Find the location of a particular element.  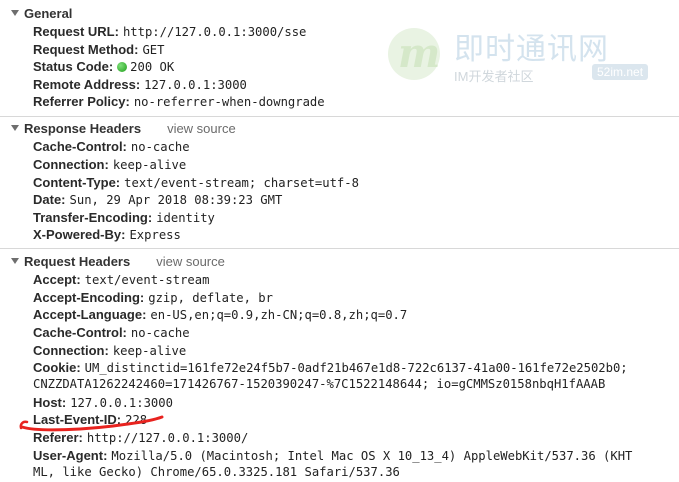

general-row-request-url: Request URL: http://127.0.0.1:3000/sse is located at coordinates (170, 31).